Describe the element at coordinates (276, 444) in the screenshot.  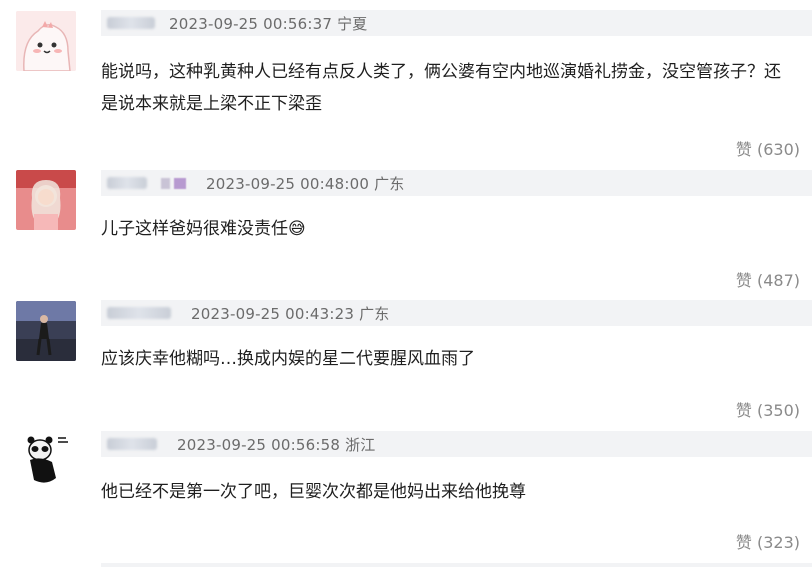
I see `comment-timestamp-location: 2023-09-25 00:56:58 浙江` at that location.